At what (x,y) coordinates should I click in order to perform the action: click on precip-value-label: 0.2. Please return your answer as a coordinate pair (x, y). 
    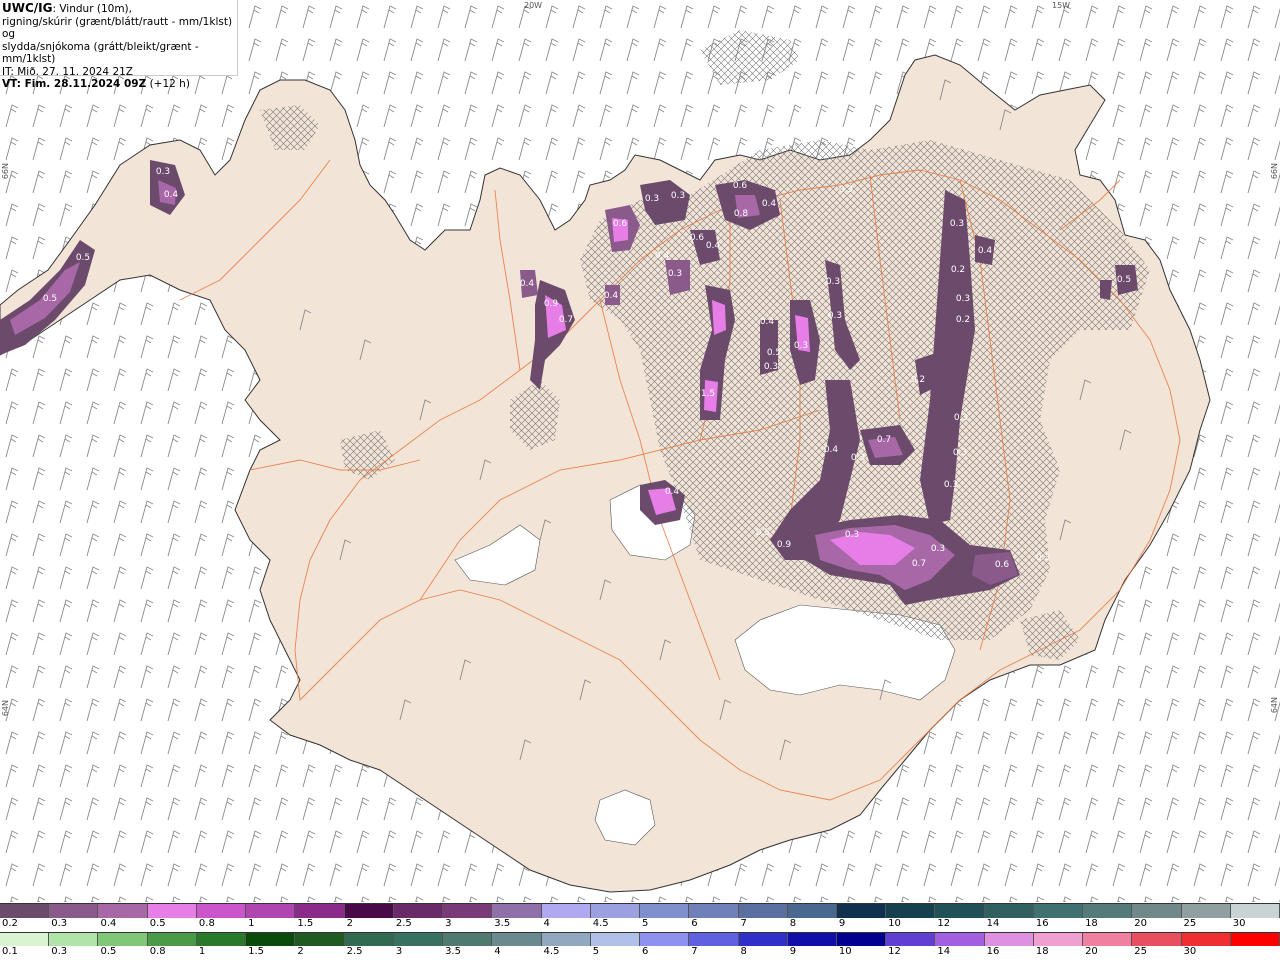
    Looking at the image, I should click on (963, 320).